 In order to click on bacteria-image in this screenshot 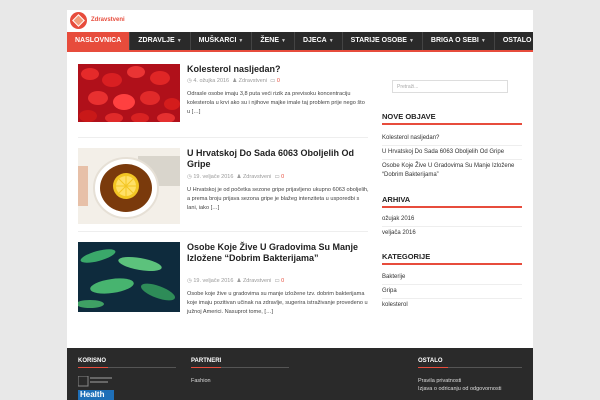, I will do `click(129, 277)`.